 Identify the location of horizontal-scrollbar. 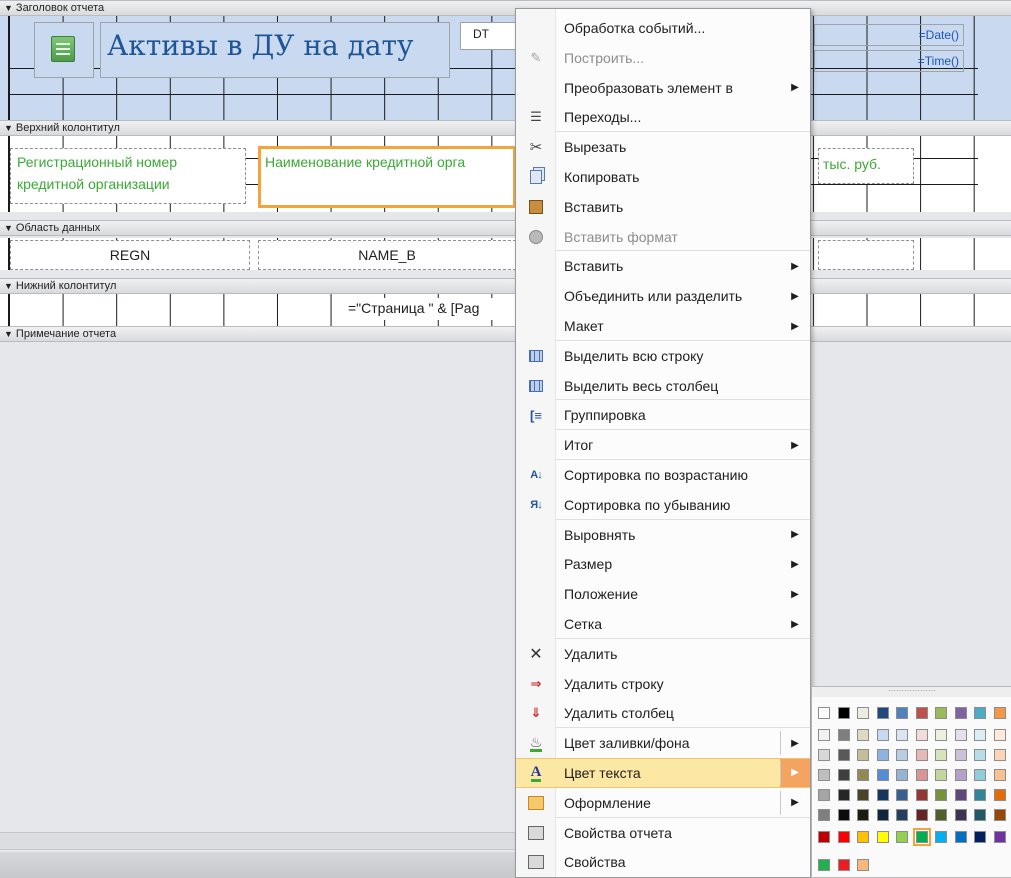
(257, 841).